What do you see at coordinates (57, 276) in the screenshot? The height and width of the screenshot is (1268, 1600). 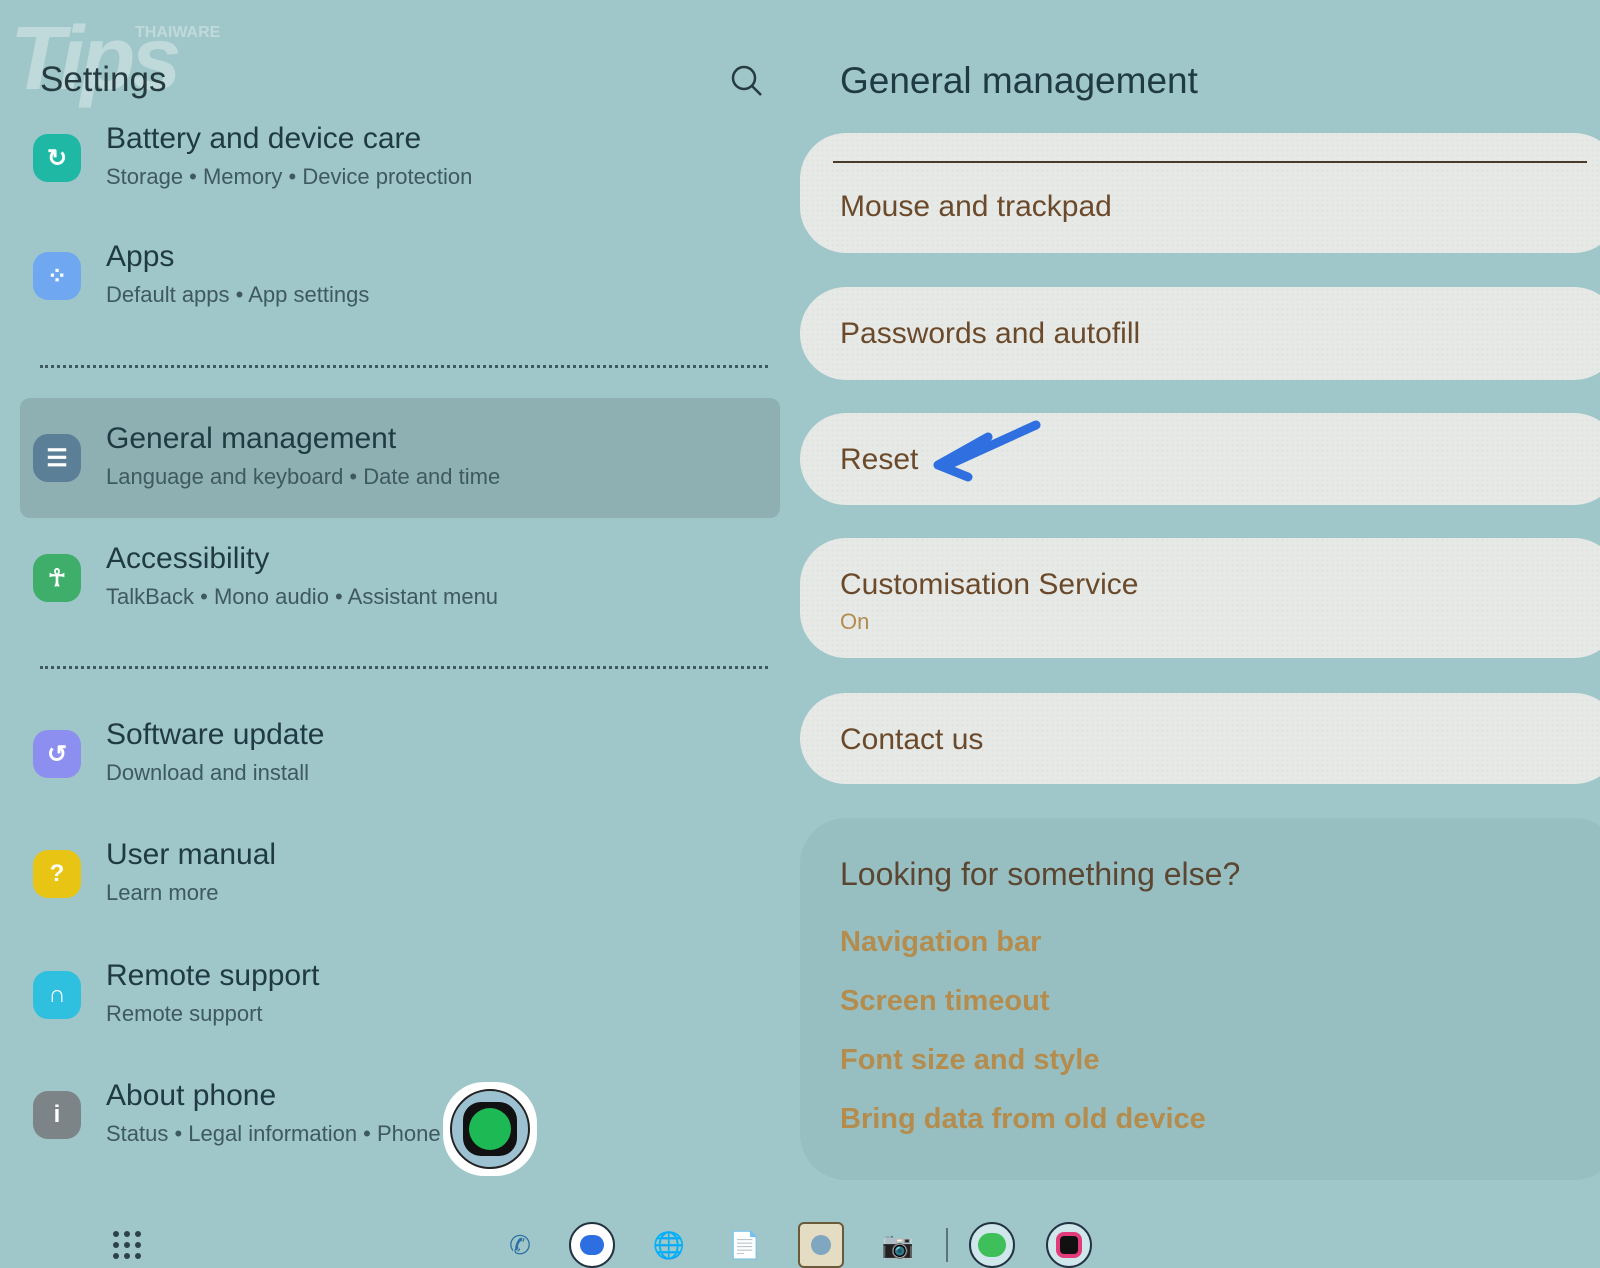 I see `apps-icon: ⁘` at bounding box center [57, 276].